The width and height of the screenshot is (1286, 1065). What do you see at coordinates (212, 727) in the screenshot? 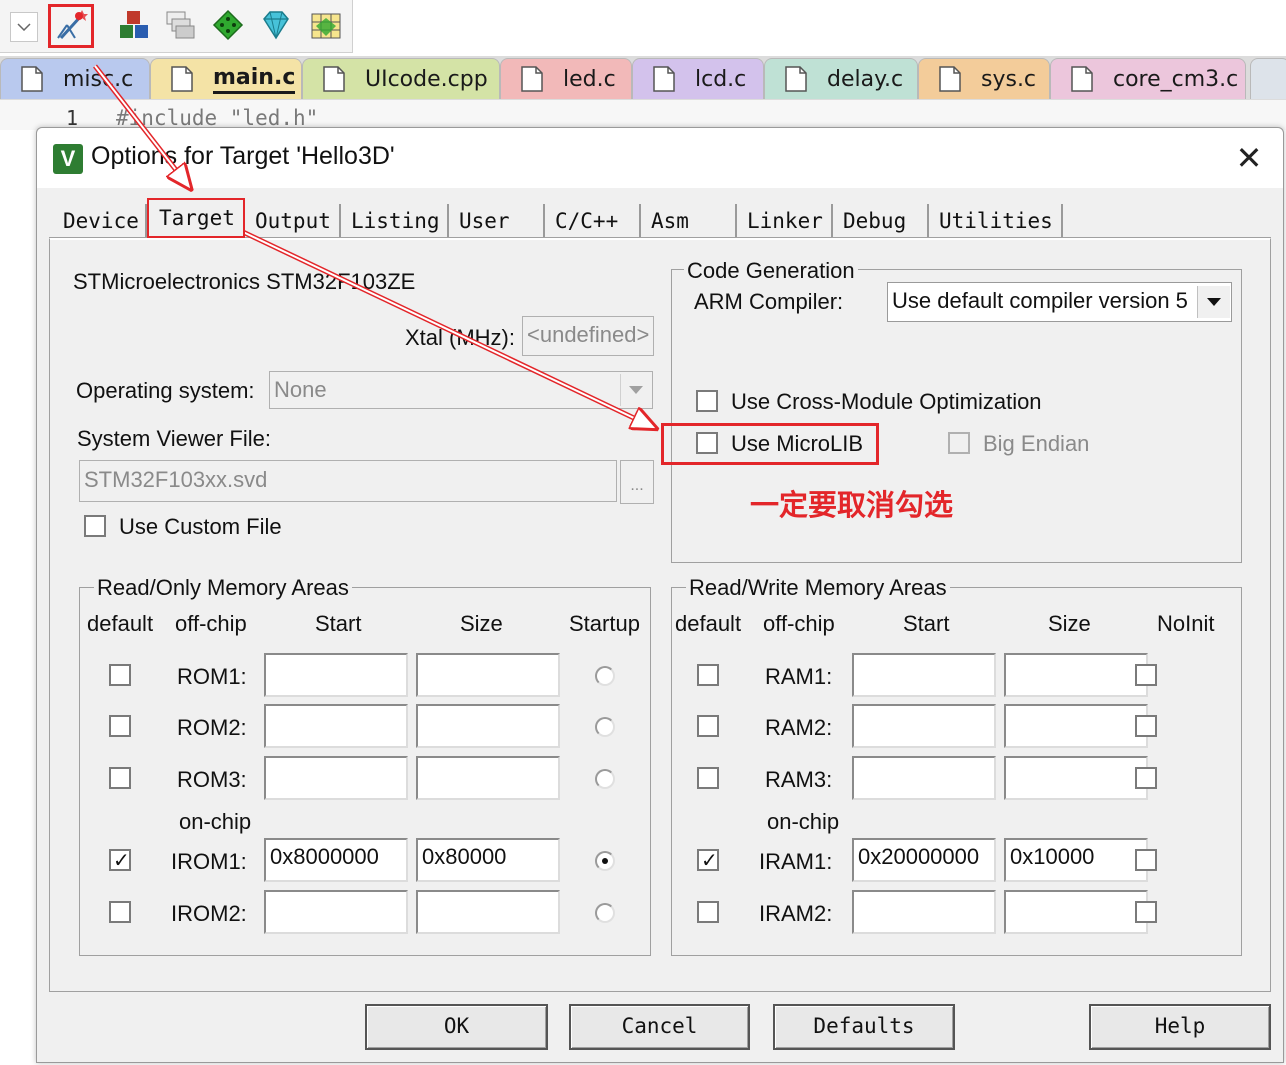
I see `rom-row-label: ROM2:` at bounding box center [212, 727].